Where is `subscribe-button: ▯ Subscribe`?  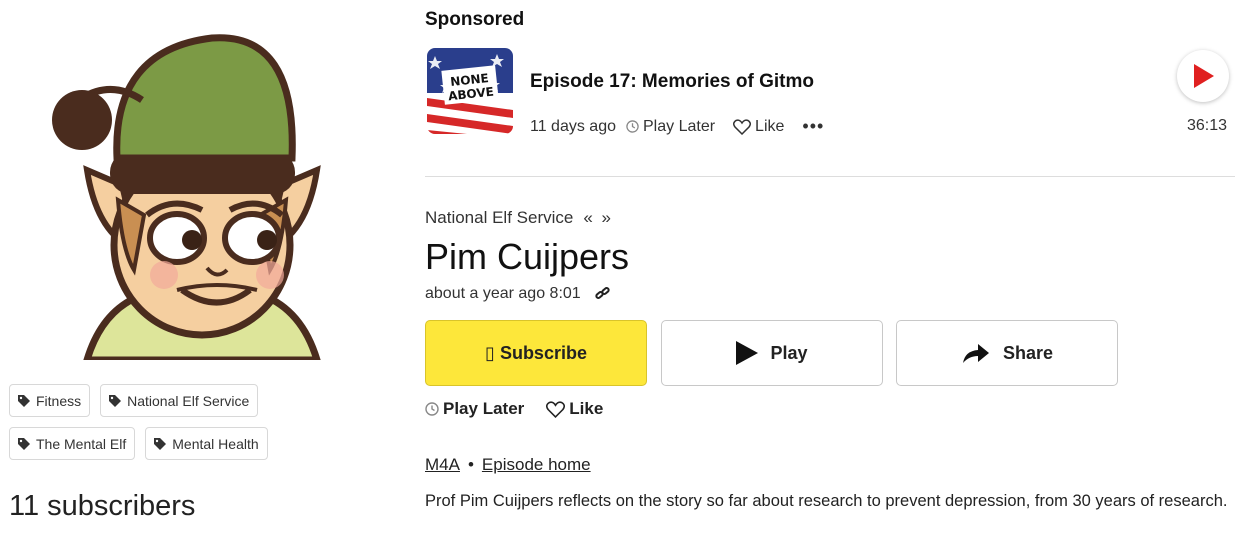
subscribe-button: ▯ Subscribe is located at coordinates (536, 353).